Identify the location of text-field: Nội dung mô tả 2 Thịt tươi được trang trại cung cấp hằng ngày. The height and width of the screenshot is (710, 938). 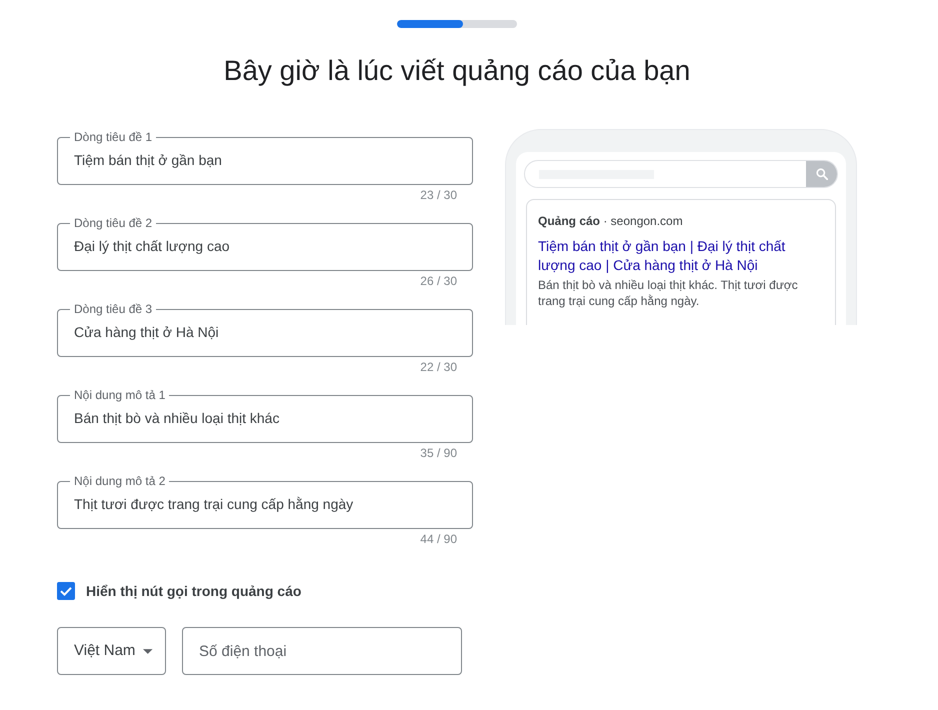
(265, 501).